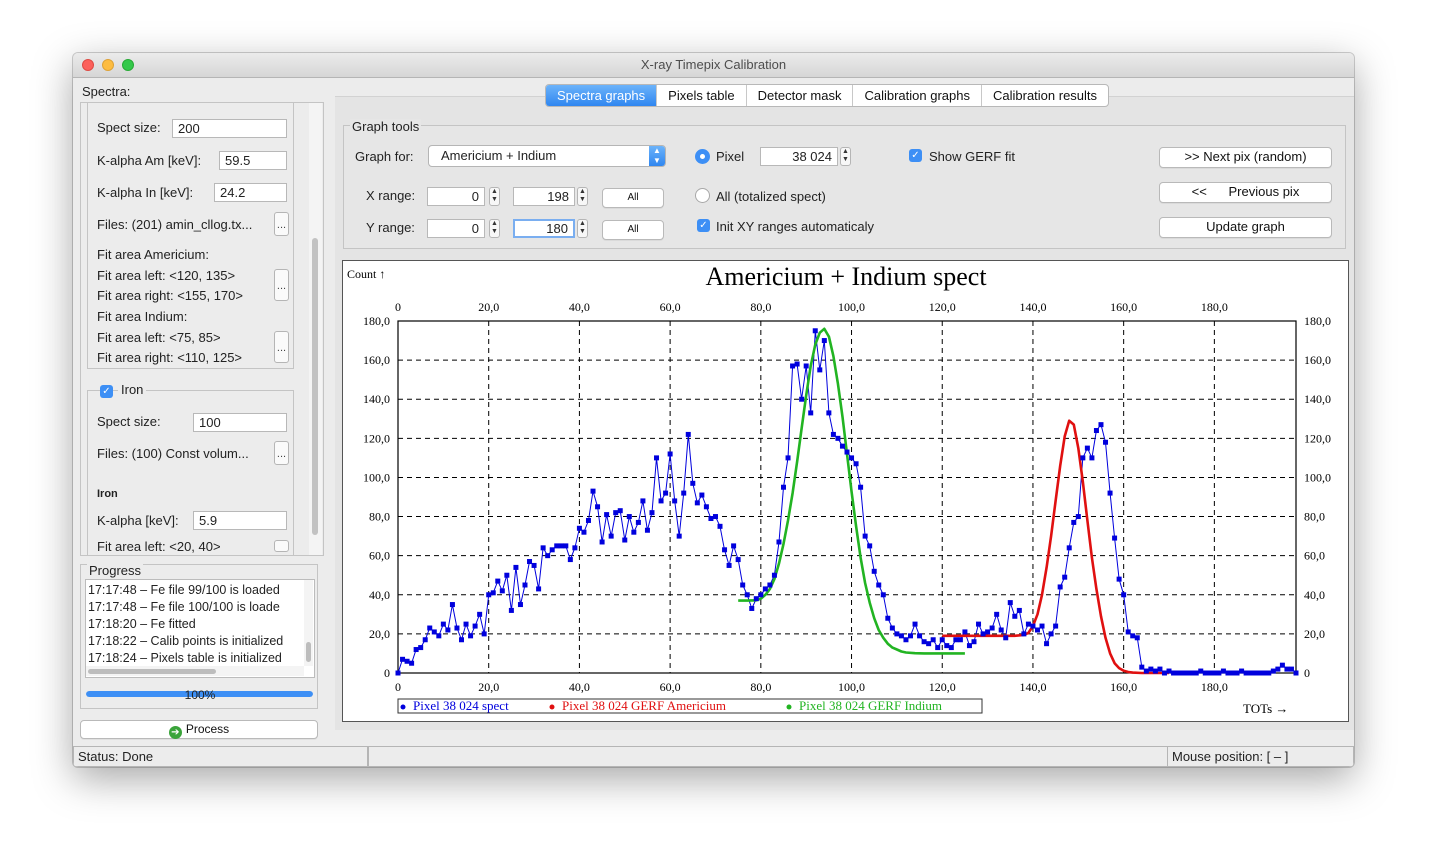 This screenshot has height=867, width=1450. Describe the element at coordinates (494, 228) in the screenshot. I see `y-min-spinner: ▲ ▼` at that location.